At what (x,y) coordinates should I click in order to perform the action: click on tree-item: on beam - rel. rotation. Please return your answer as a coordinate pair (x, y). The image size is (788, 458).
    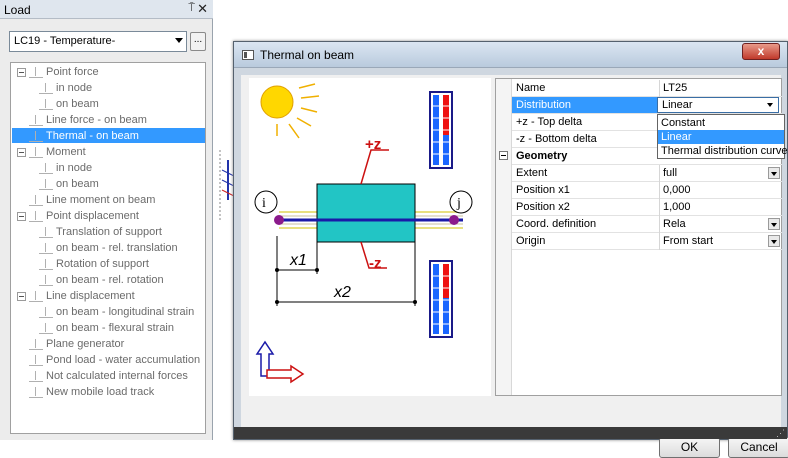
    Looking at the image, I should click on (101, 280).